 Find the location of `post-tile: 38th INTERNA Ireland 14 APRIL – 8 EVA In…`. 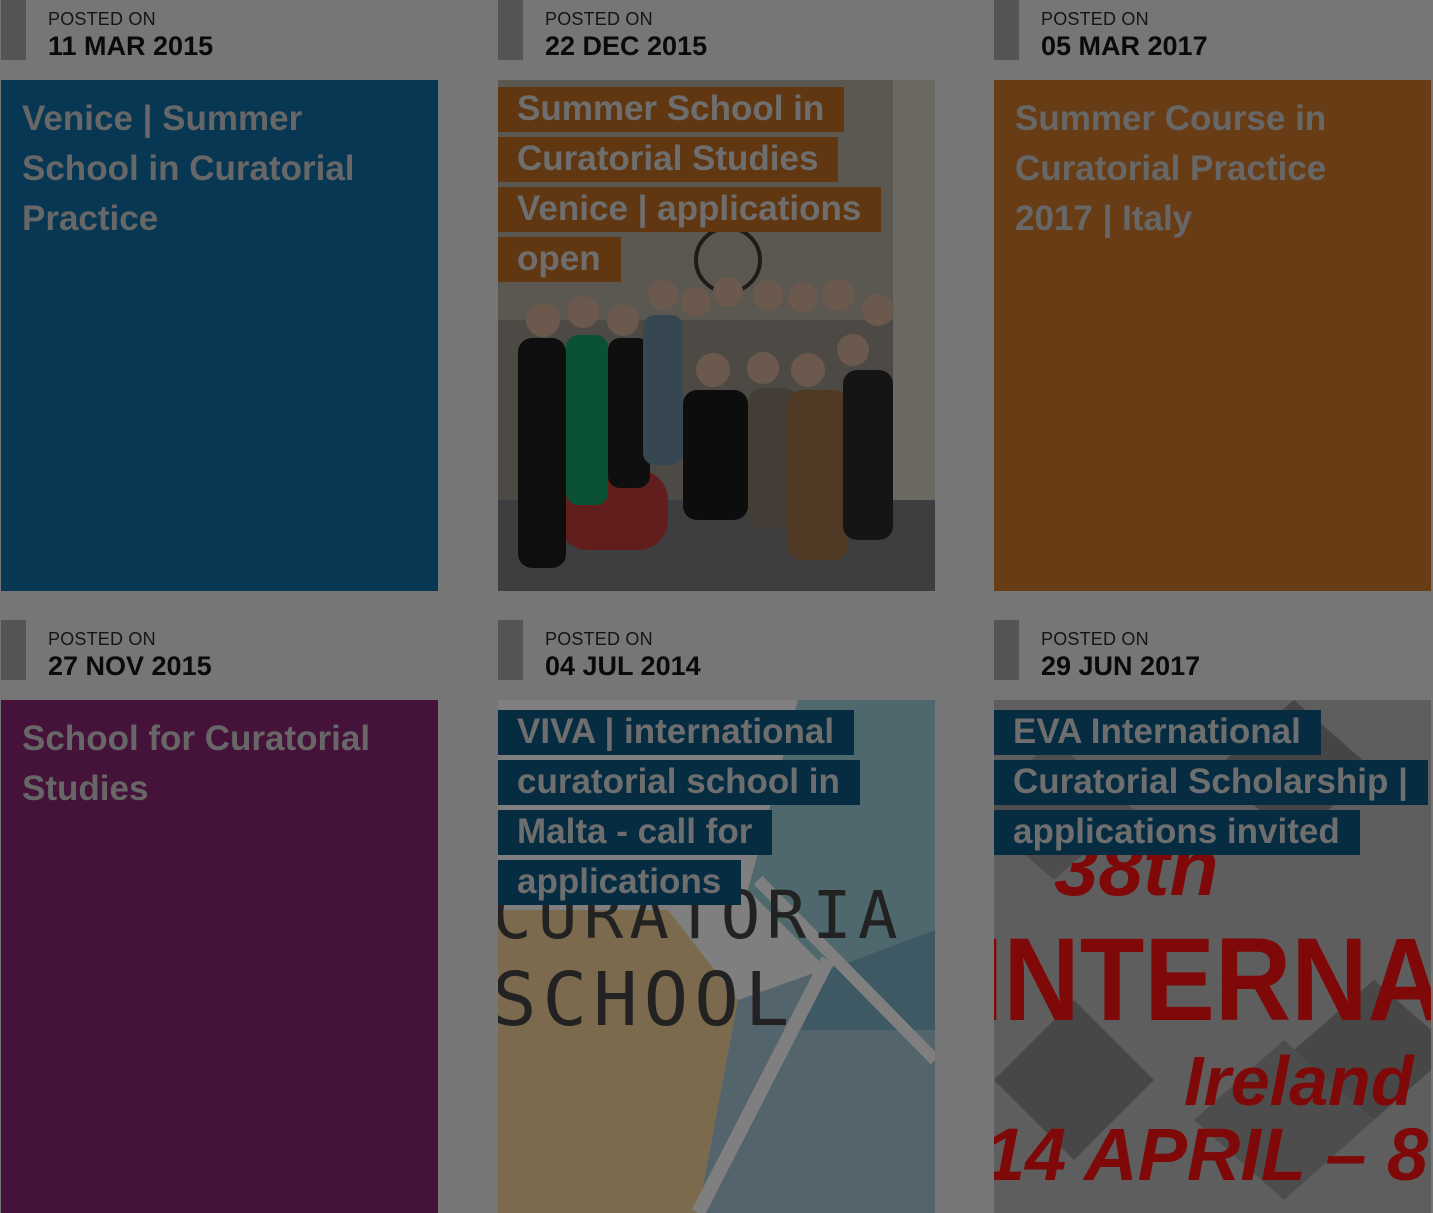

post-tile: 38th INTERNA Ireland 14 APRIL – 8 EVA In… is located at coordinates (1212, 956).